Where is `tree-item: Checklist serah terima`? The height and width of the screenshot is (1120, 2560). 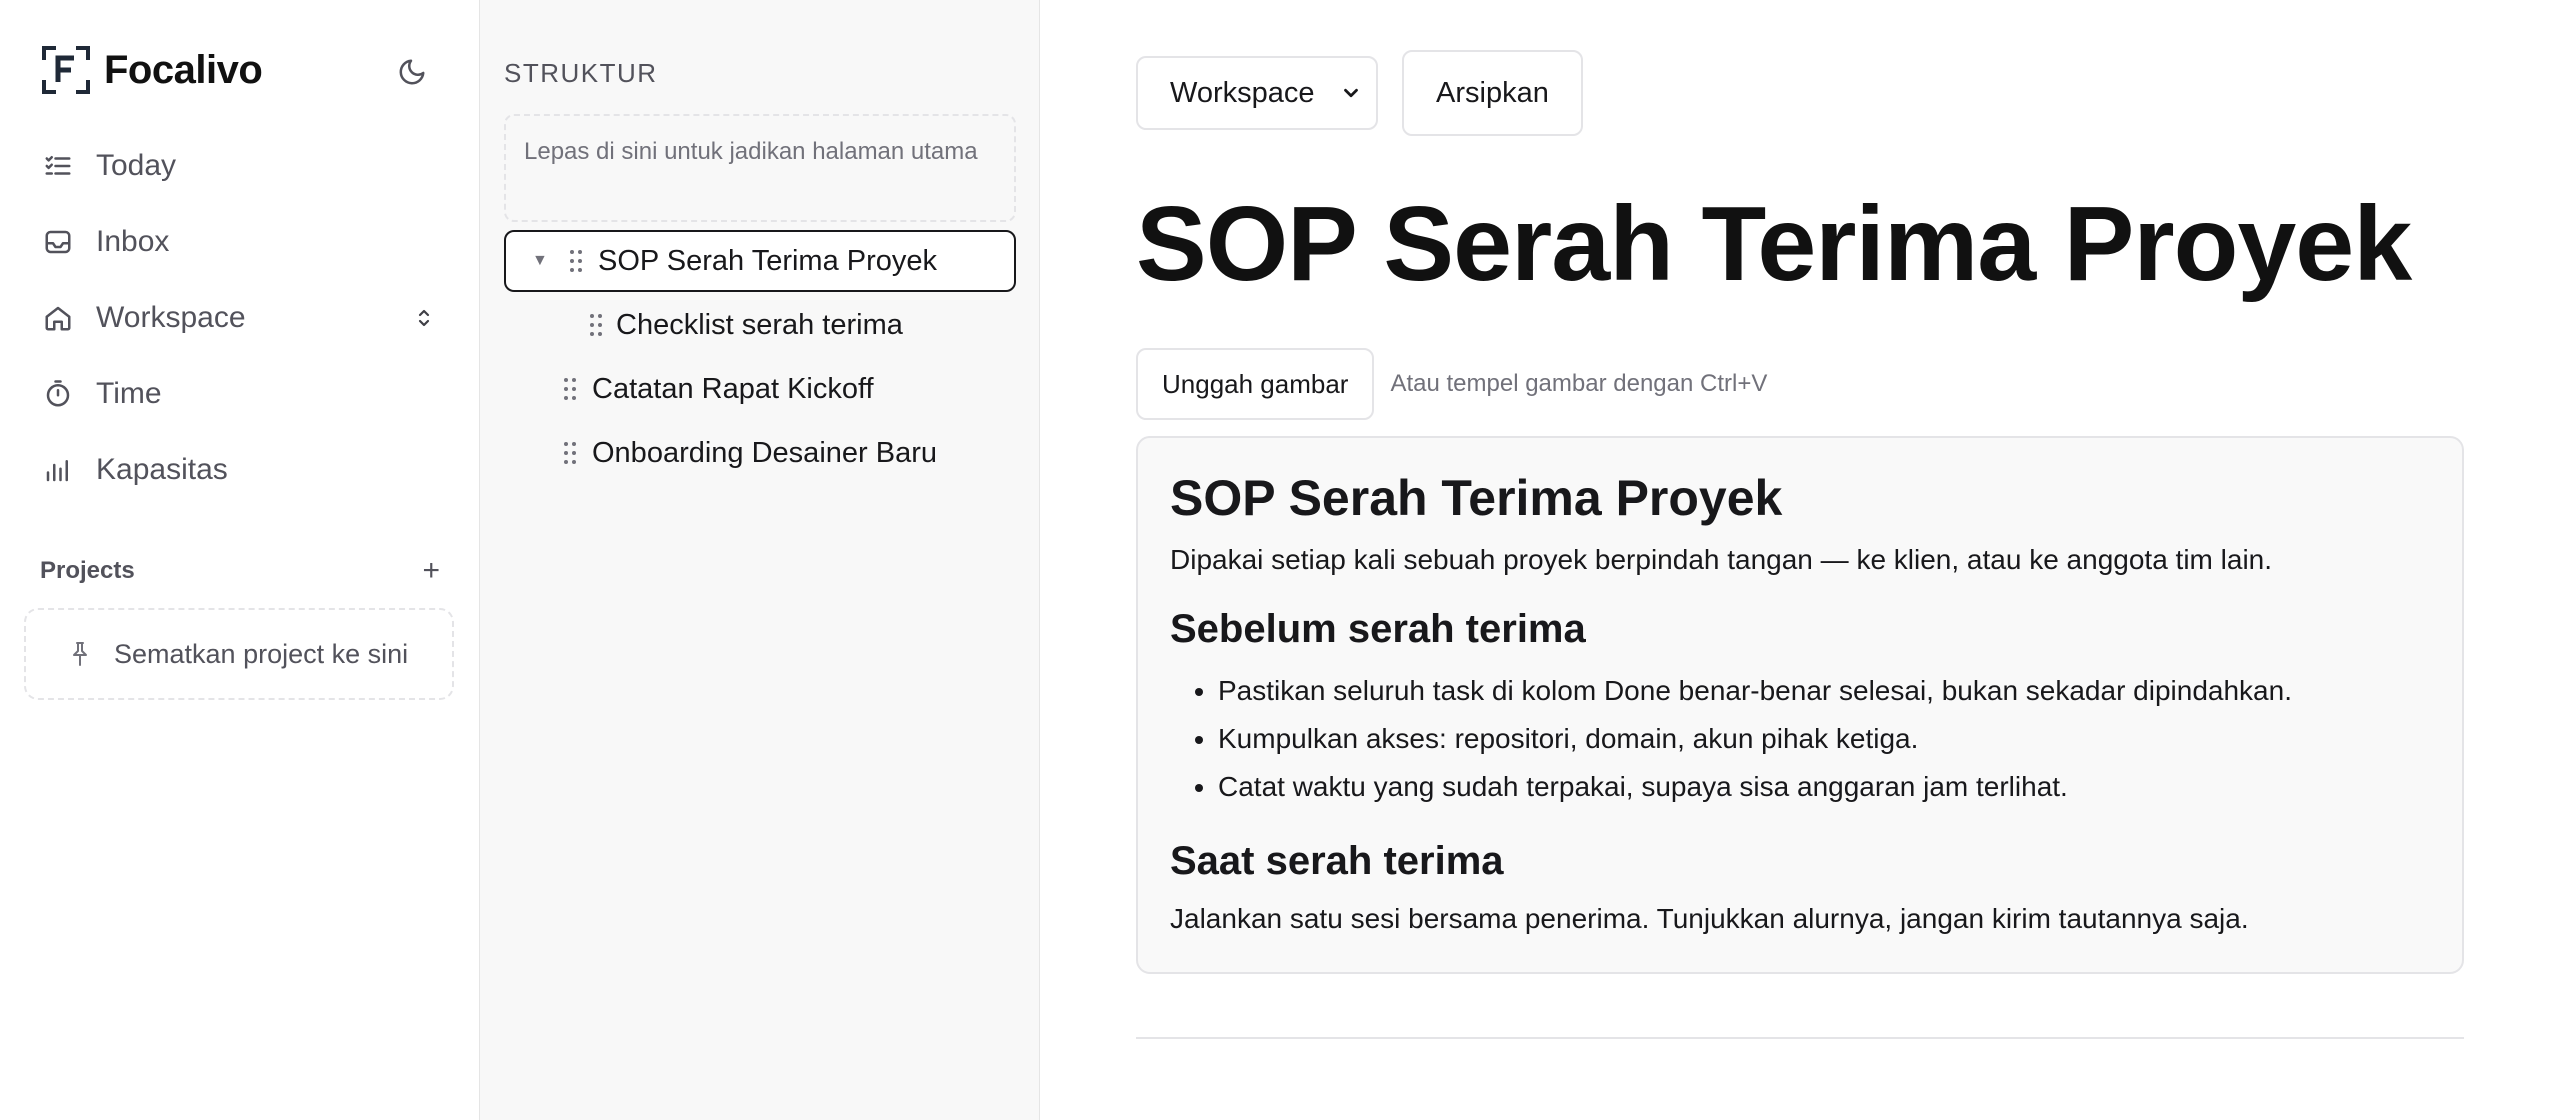
tree-item: Checklist serah terima is located at coordinates (760, 325).